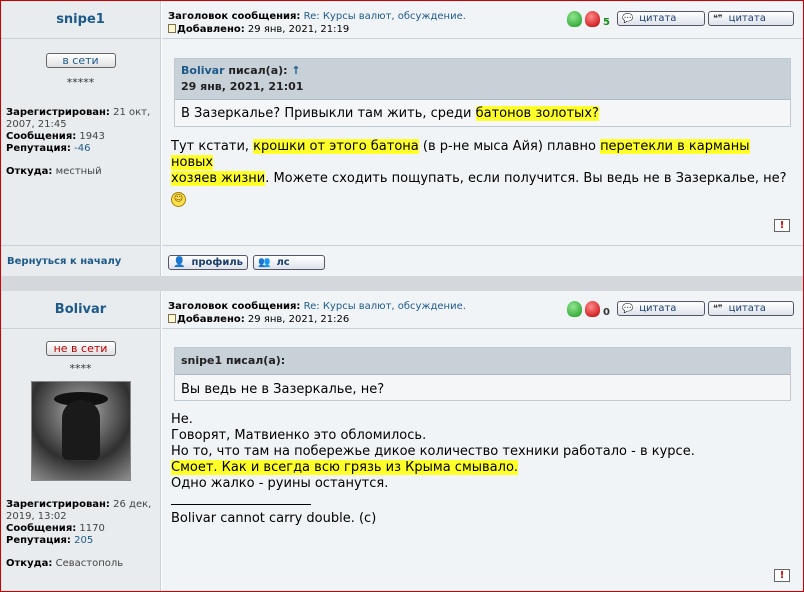 The image size is (804, 592). I want to click on post-text: (в р-не мыса Айя) плавно, so click(509, 146).